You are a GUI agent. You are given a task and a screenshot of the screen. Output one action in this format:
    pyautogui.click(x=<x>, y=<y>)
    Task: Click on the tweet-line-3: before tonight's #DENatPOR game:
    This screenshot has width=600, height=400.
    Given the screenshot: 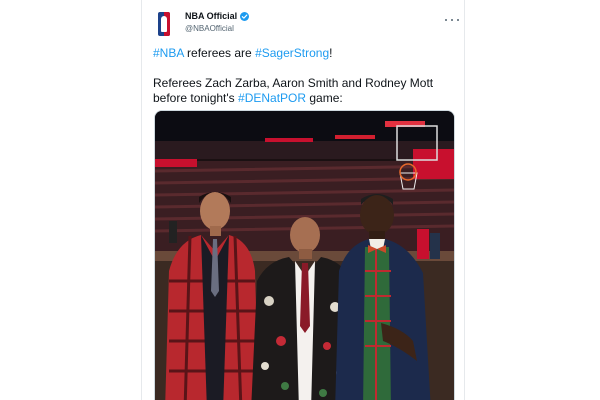 What is the action you would take?
    pyautogui.click(x=303, y=98)
    